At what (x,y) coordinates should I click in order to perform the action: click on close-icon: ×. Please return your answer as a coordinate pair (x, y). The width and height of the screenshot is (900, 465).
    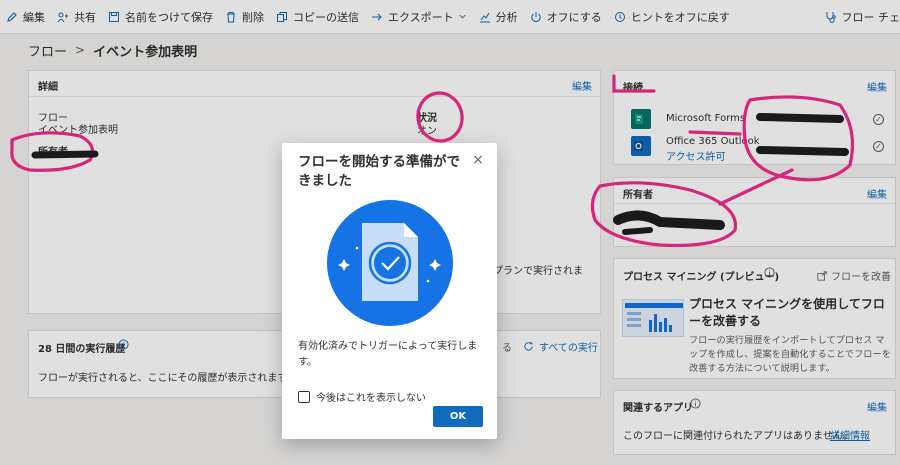
    Looking at the image, I should click on (478, 160).